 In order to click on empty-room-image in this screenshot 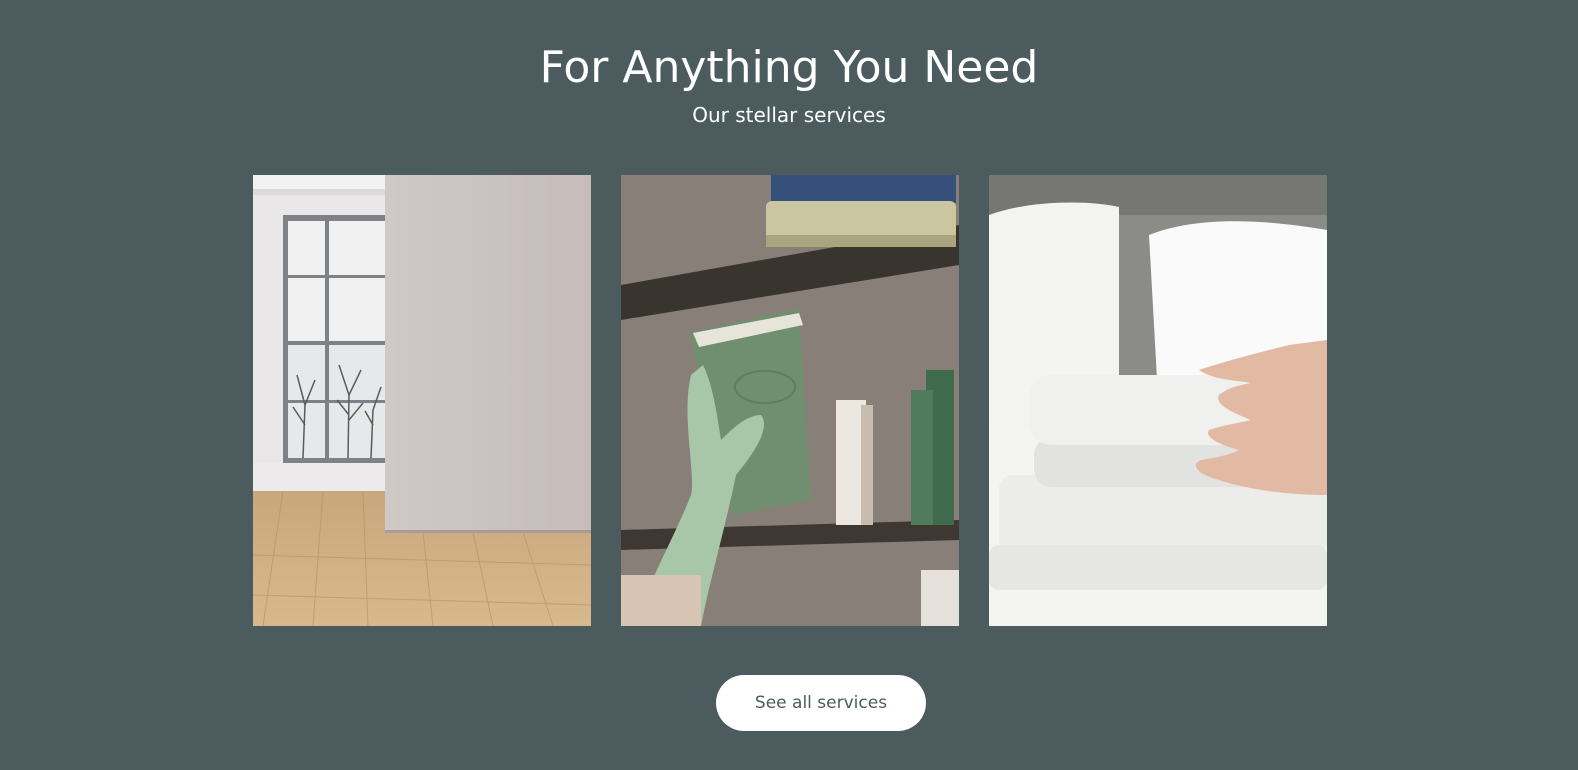, I will do `click(422, 400)`.